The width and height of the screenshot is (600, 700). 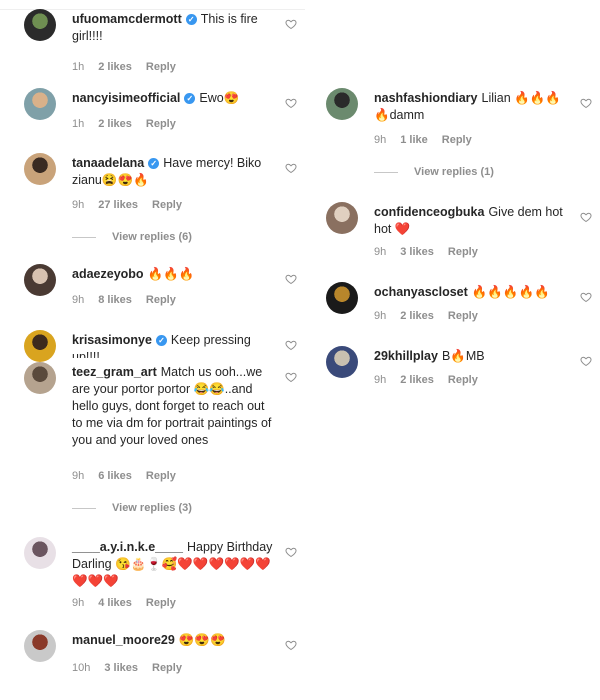 What do you see at coordinates (429, 212) in the screenshot?
I see `username-link: confidenceogbuka` at bounding box center [429, 212].